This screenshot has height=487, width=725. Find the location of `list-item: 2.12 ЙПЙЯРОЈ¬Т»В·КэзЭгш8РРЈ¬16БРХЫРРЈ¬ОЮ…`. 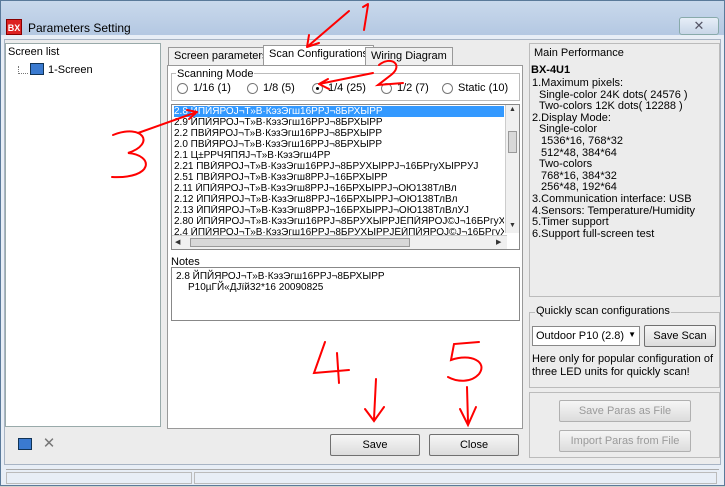

list-item: 2.12 ЙПЙЯРОЈ¬Т»В·КэзЭгш8РРЈ¬16БРХЫРРЈ¬ОЮ… is located at coordinates (339, 199).